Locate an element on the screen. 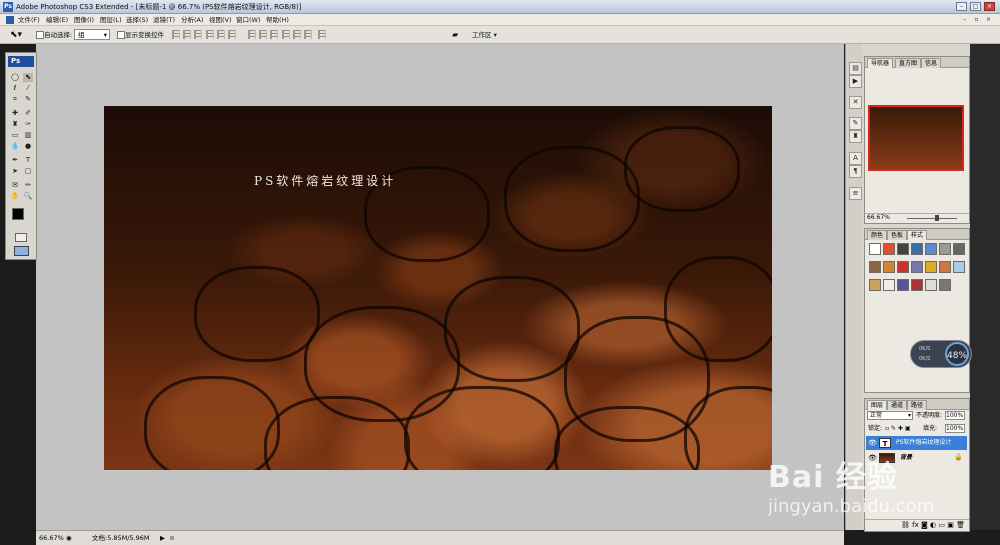 The height and width of the screenshot is (545, 1000). workspace-menu: 工作区 ▾ is located at coordinates (484, 35).